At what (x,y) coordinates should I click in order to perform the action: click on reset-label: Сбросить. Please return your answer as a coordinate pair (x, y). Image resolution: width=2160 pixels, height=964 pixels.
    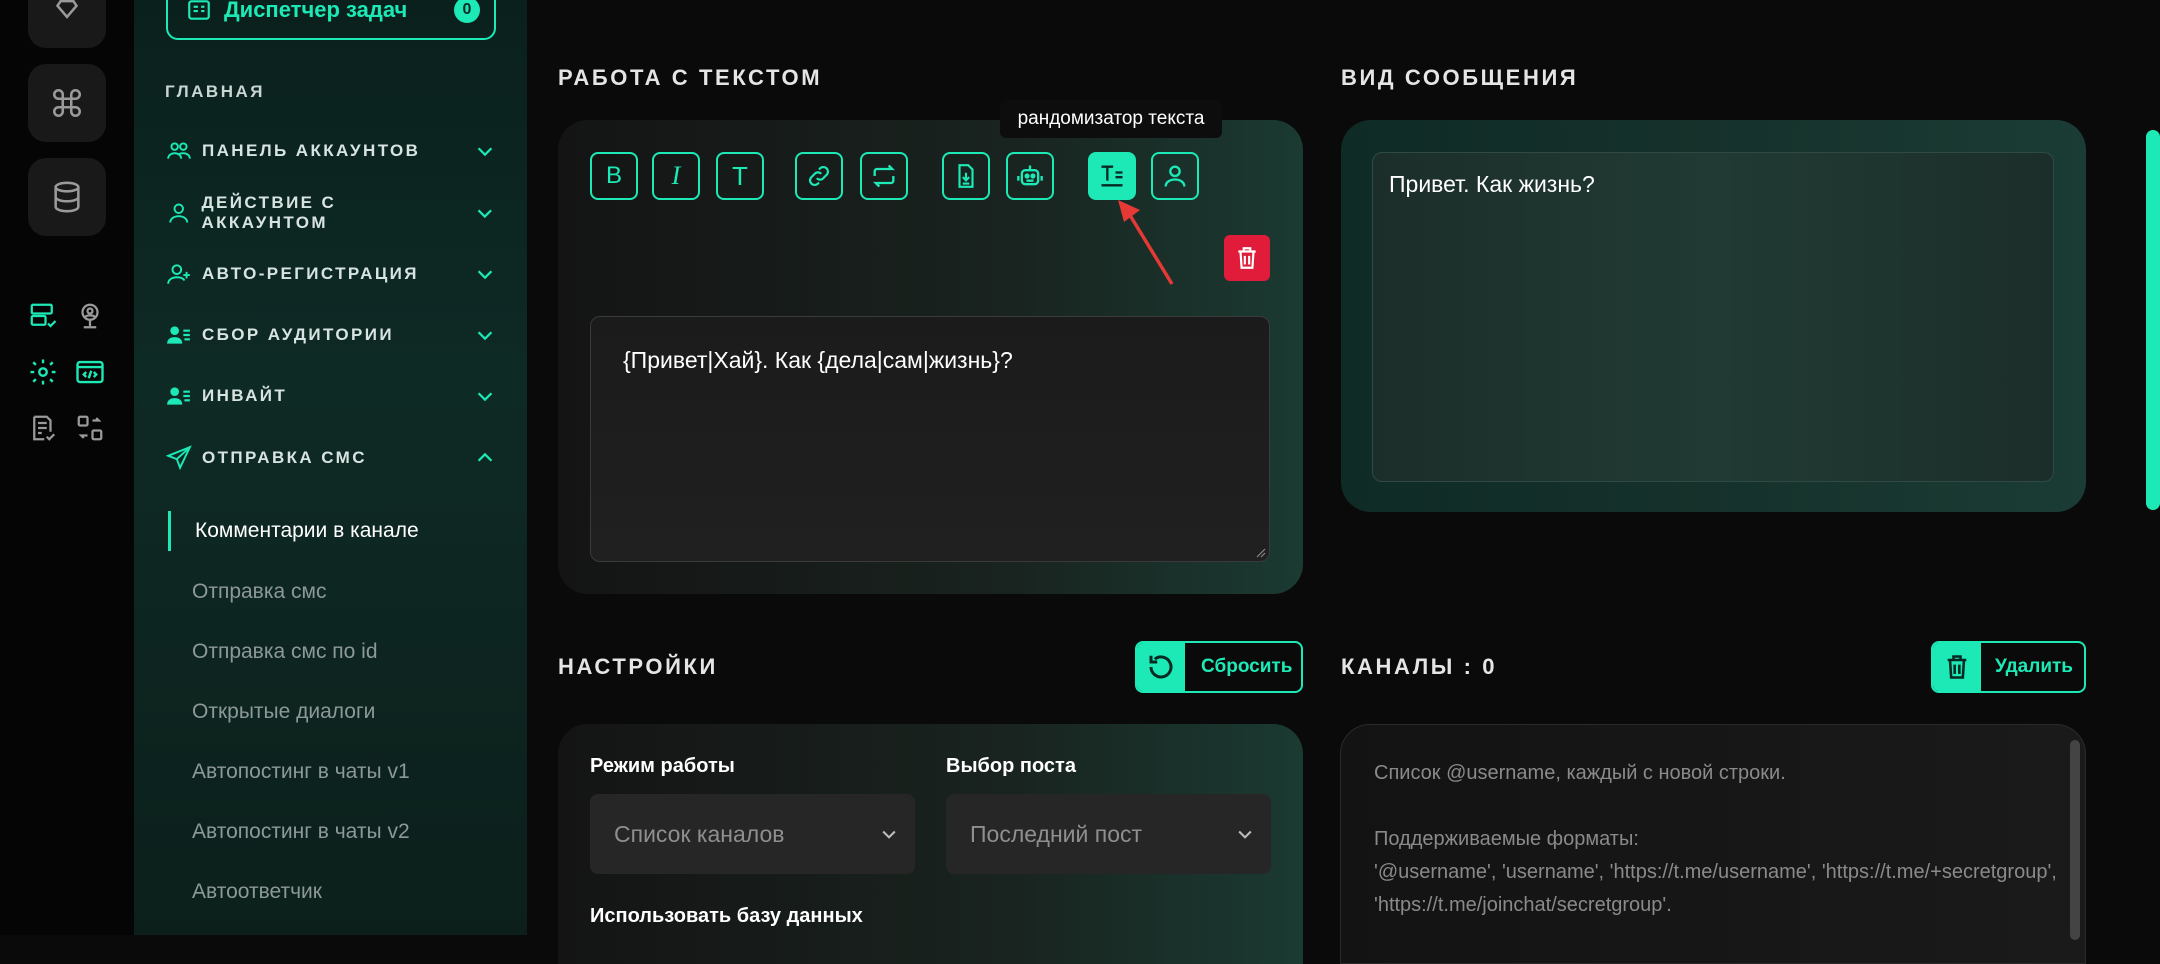
    Looking at the image, I should click on (1247, 666).